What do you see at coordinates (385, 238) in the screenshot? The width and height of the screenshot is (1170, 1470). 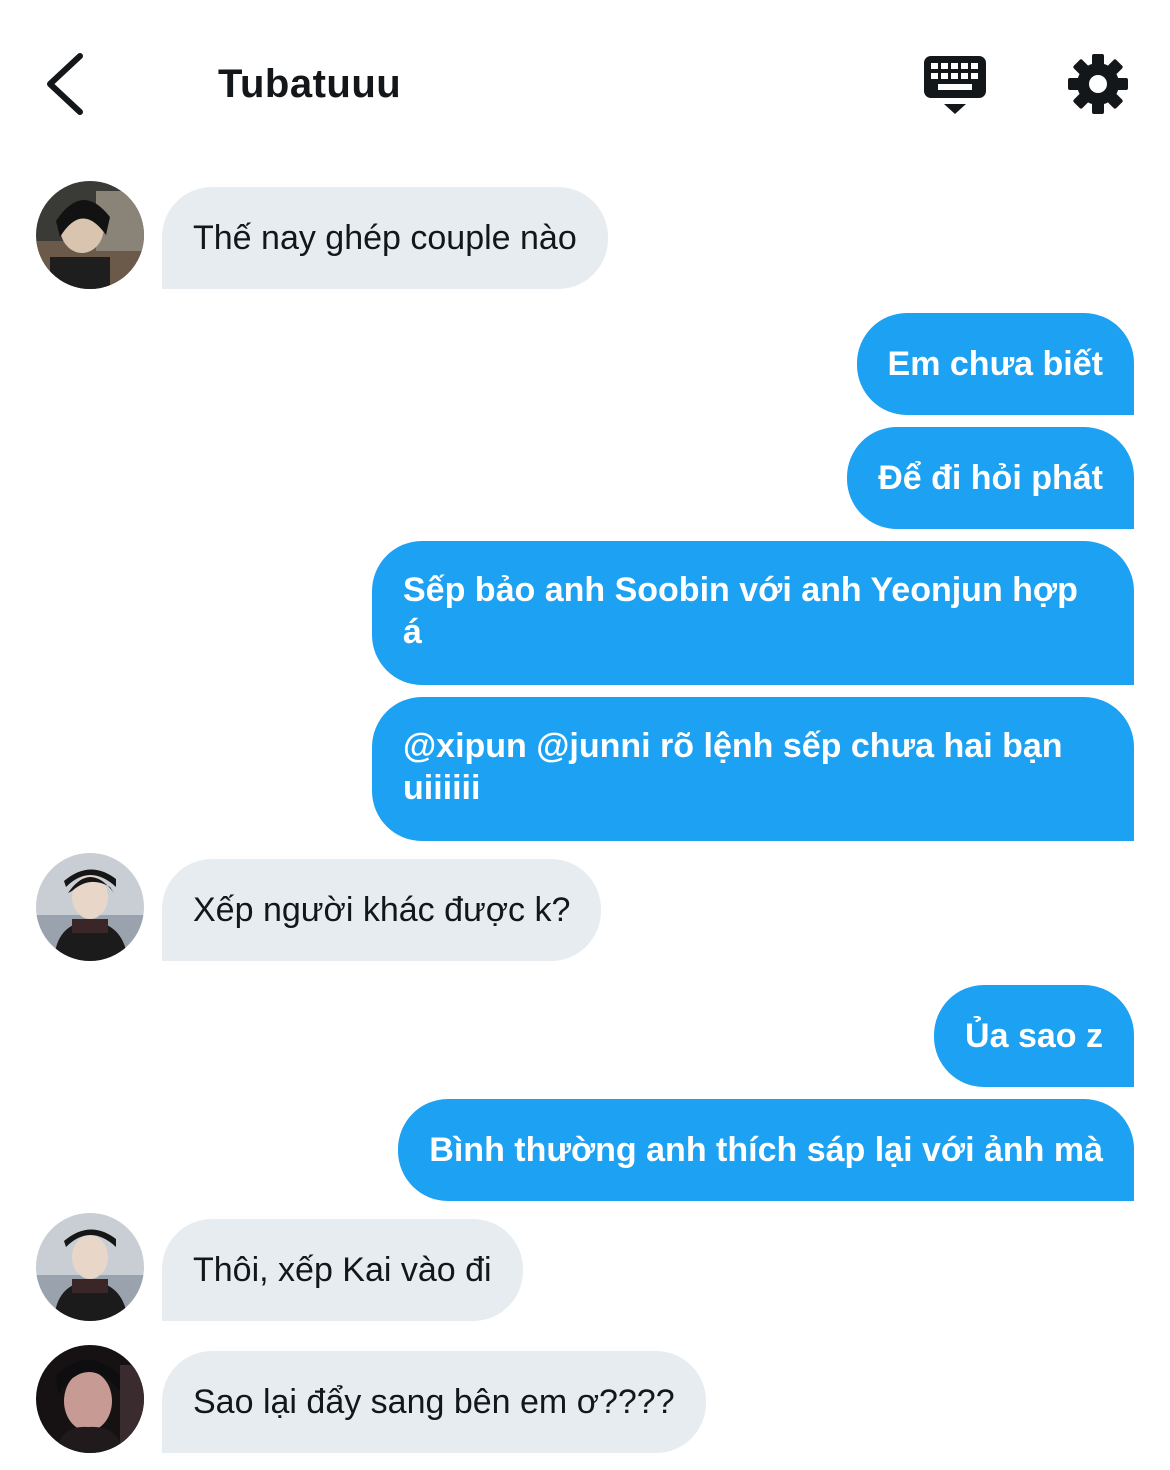 I see `incoming-message-bubble: Thế nay ghép couple nào` at bounding box center [385, 238].